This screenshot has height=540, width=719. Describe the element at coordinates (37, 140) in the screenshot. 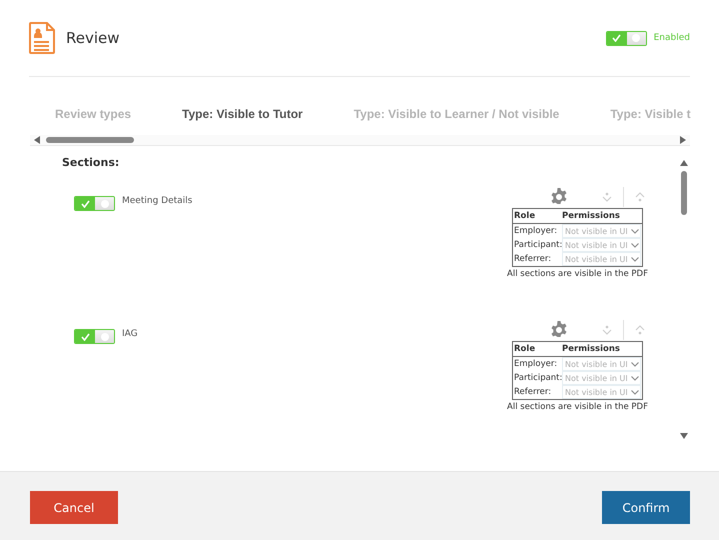

I see `scroll-left-icon` at that location.